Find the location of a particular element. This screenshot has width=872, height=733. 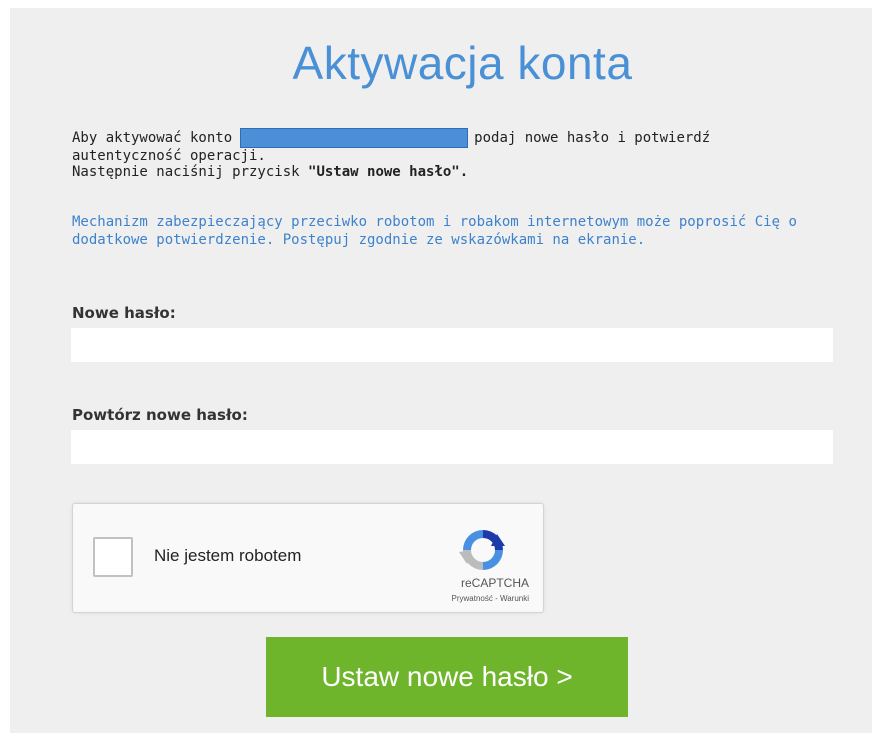

page-title: Aktywacja konta is located at coordinates (462, 63).